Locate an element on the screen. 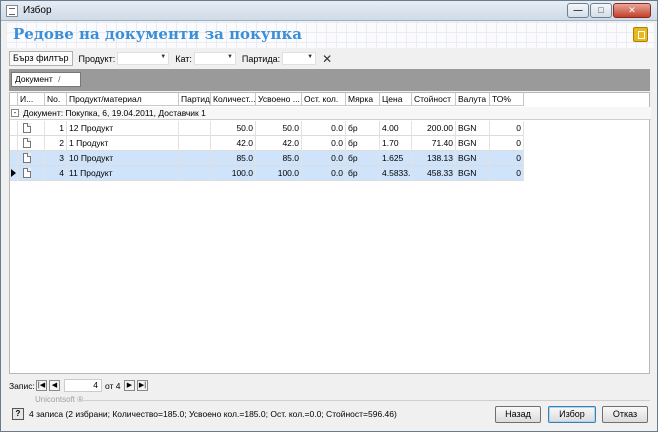 This screenshot has width=658, height=432. table-row: 21 Продукт 42.0 42.0 0.0 бр 1.70 71.40 BGN 0 is located at coordinates (267, 143).